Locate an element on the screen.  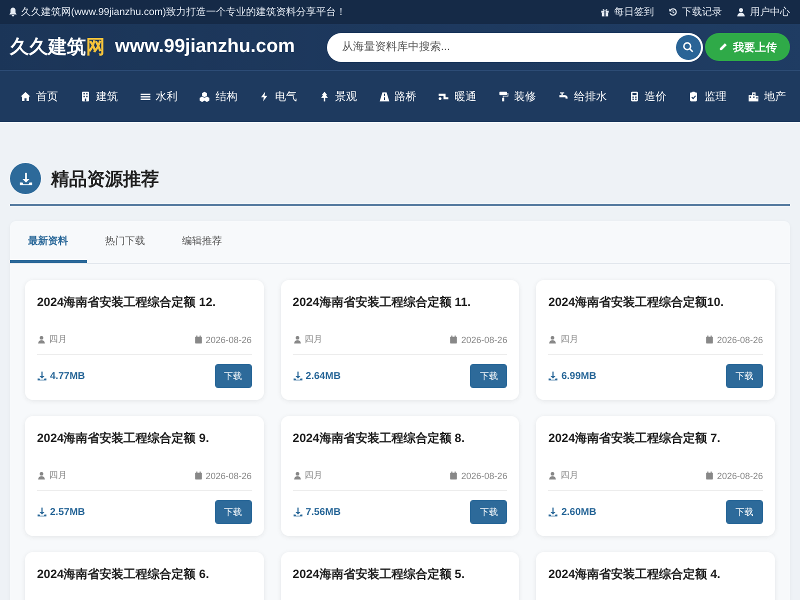
pipe-icon is located at coordinates (444, 96).